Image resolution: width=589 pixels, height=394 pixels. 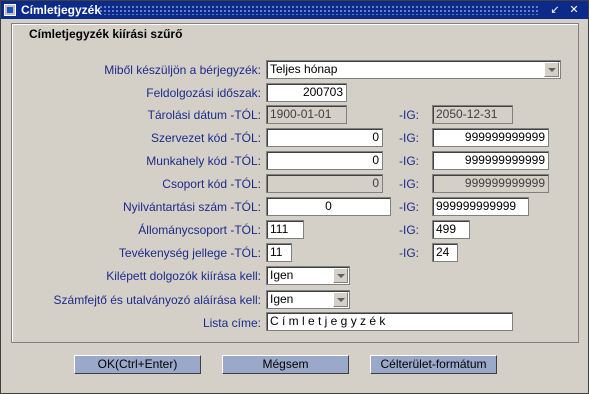 What do you see at coordinates (324, 183) in the screenshot?
I see `csoport-from-input: 0` at bounding box center [324, 183].